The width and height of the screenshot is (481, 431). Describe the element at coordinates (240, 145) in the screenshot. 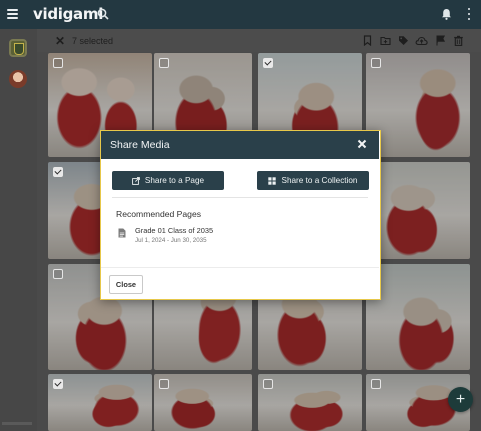

I see `dialog-header: Share Media` at that location.